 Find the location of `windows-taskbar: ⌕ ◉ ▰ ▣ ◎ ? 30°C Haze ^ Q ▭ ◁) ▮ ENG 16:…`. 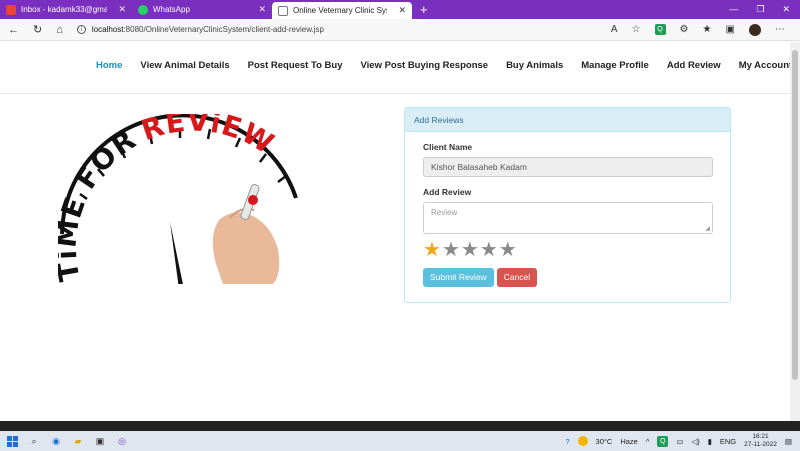

windows-taskbar: ⌕ ◉ ▰ ▣ ◎ ? 30°C Haze ^ Q ▭ ◁) ▮ ENG 16:… is located at coordinates (400, 441).